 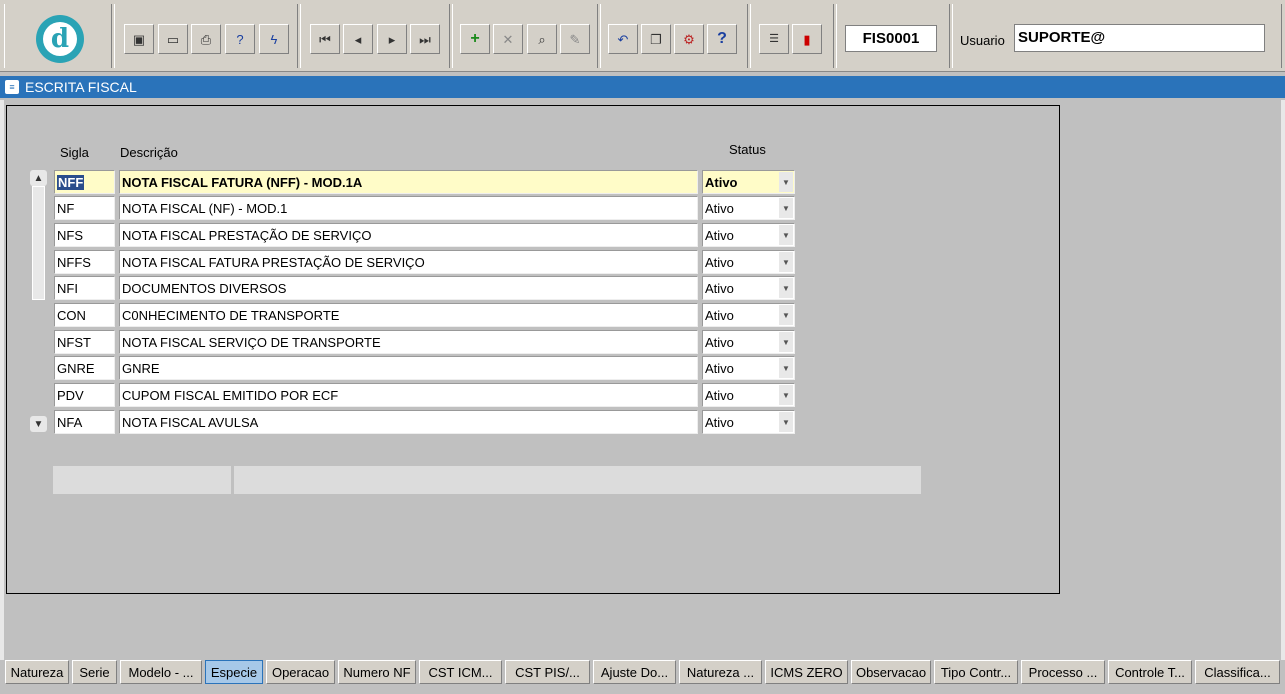 What do you see at coordinates (234, 672) in the screenshot?
I see `tab-especie: Especie` at bounding box center [234, 672].